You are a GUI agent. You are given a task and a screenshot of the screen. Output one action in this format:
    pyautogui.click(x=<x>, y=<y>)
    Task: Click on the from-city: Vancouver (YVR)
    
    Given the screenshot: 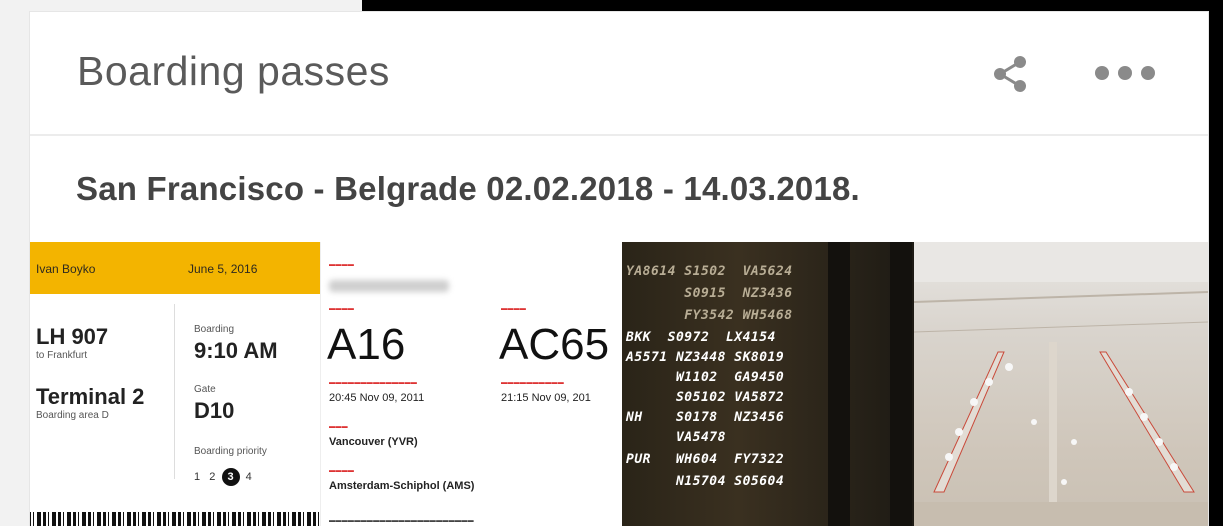 What is the action you would take?
    pyautogui.click(x=373, y=442)
    